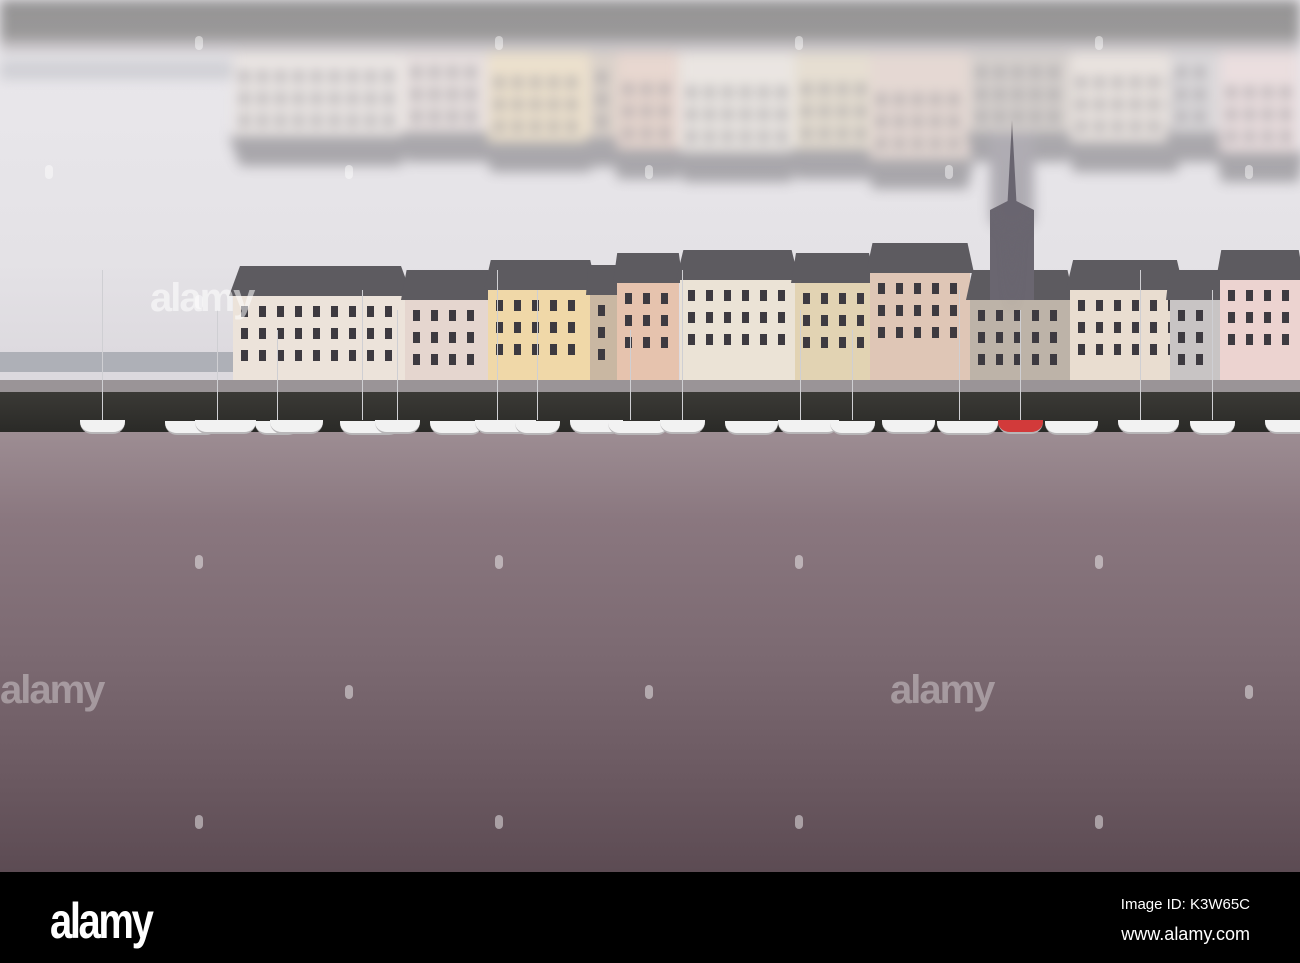 Image resolution: width=1300 pixels, height=963 pixels. I want to click on footer-bar: alamy Image ID: K3W65C www.alamy.com, so click(650, 917).